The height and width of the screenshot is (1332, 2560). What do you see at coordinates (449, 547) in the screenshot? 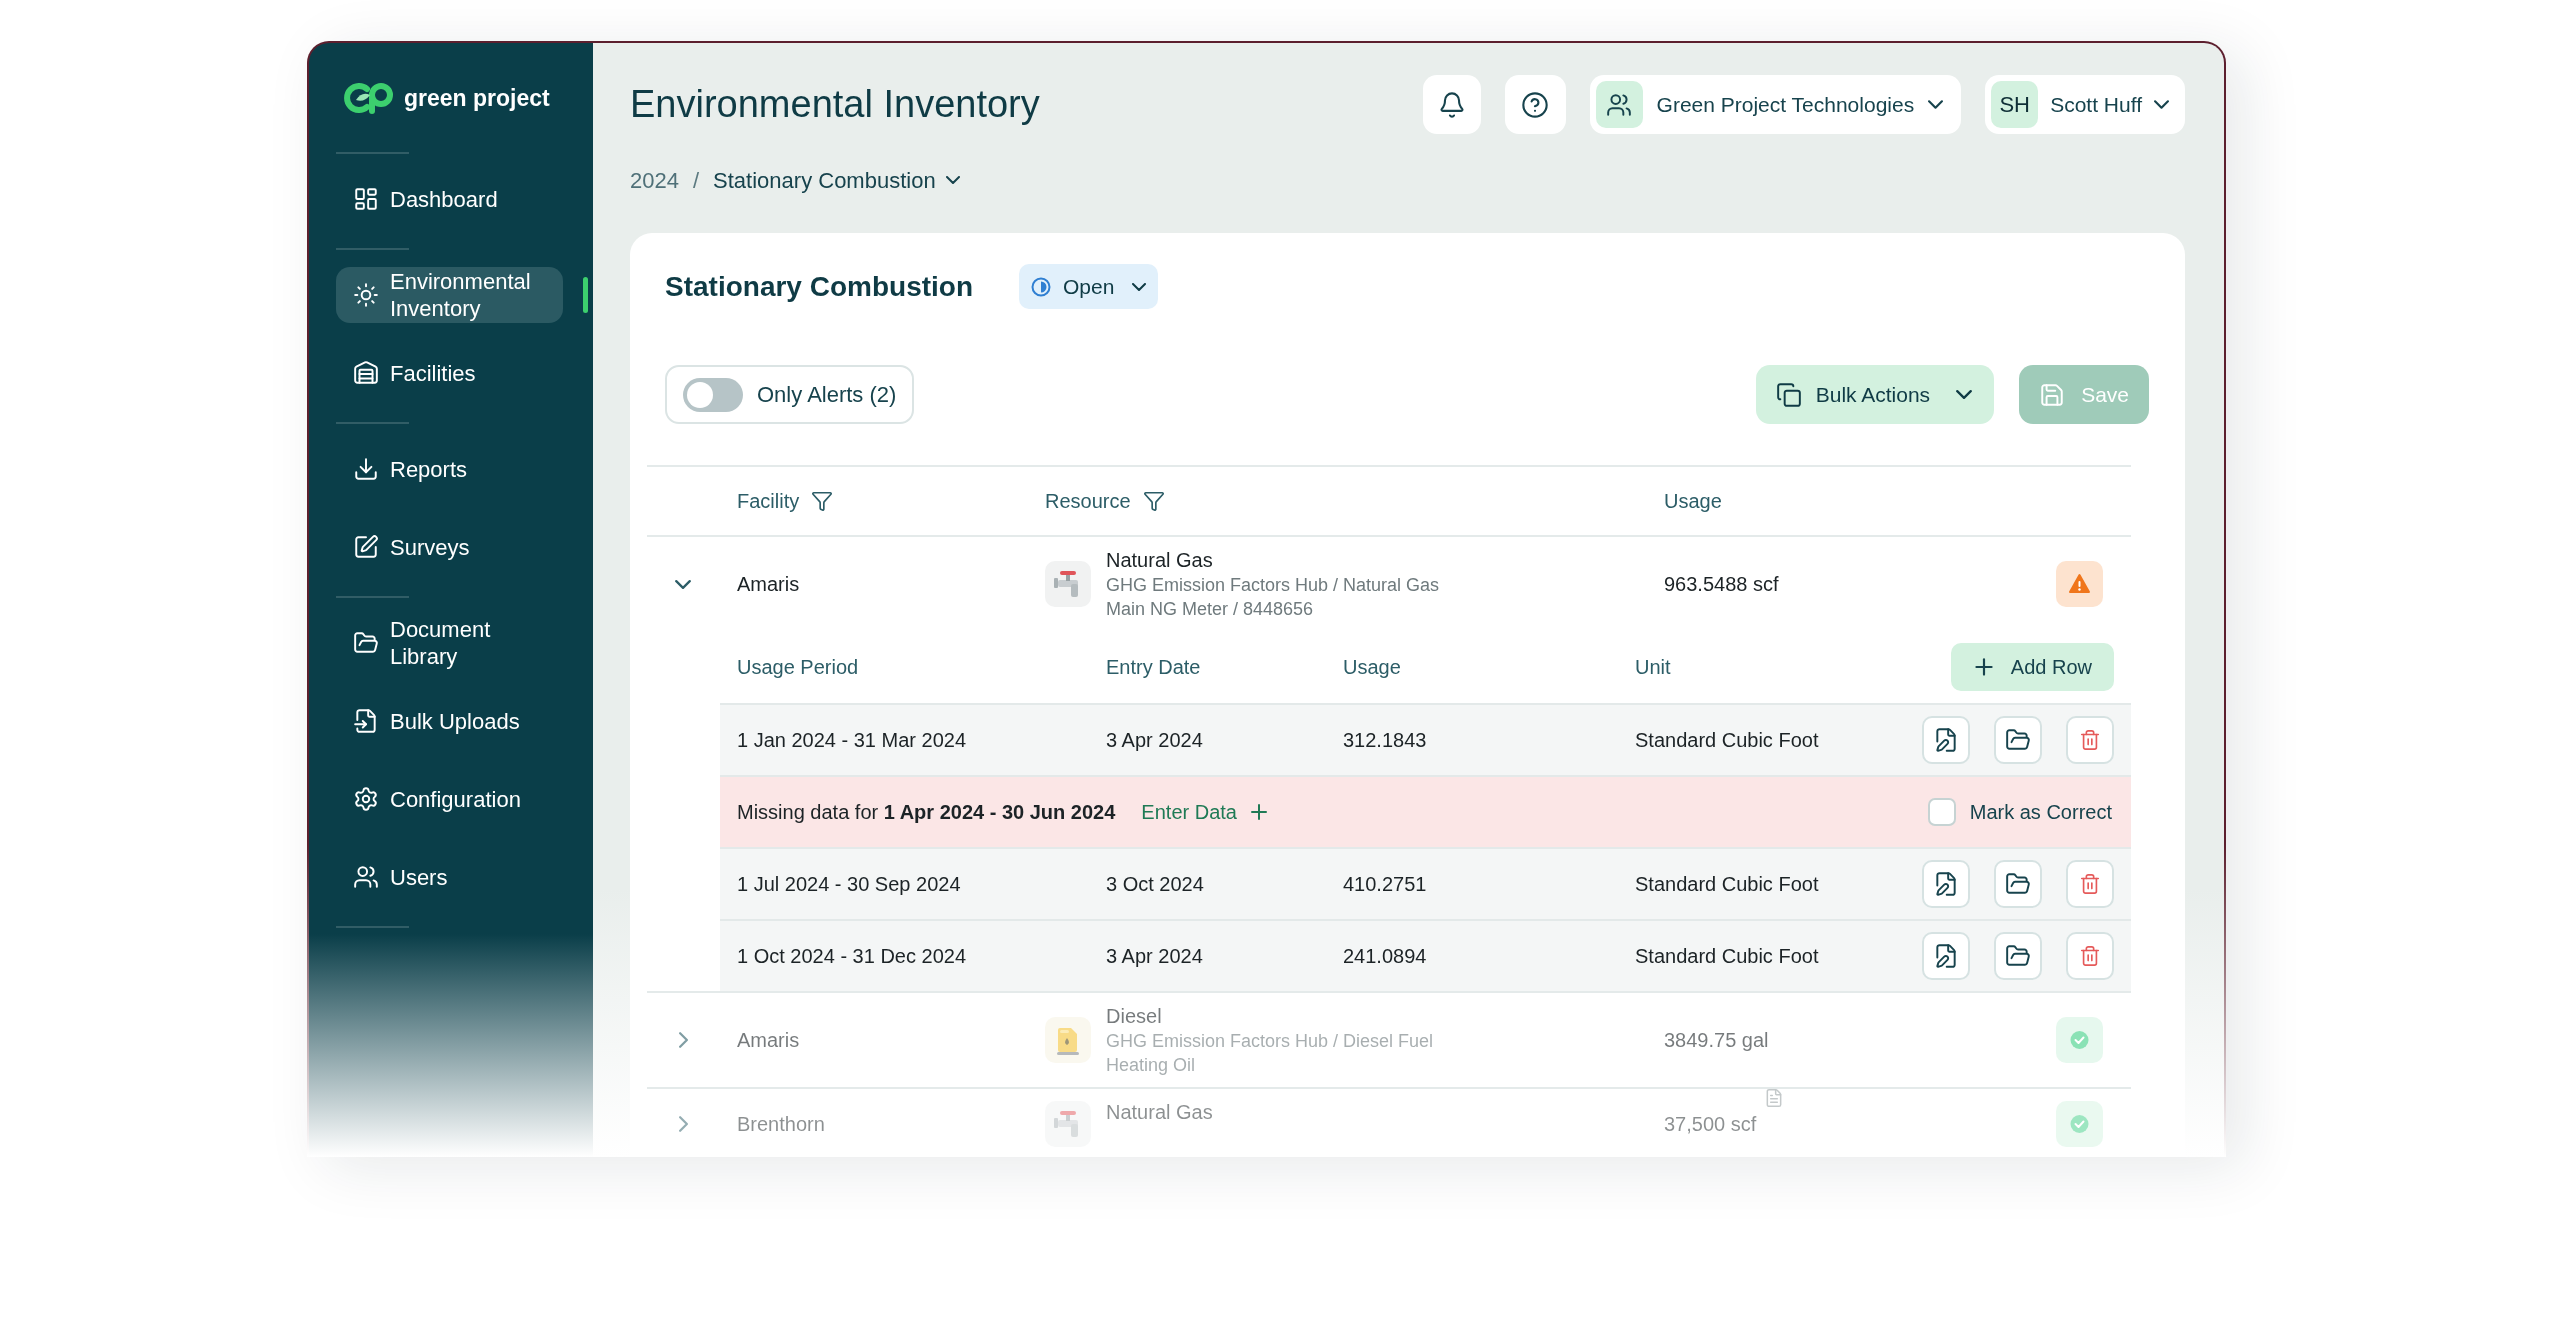
I see `nav-item: Surveys` at bounding box center [449, 547].